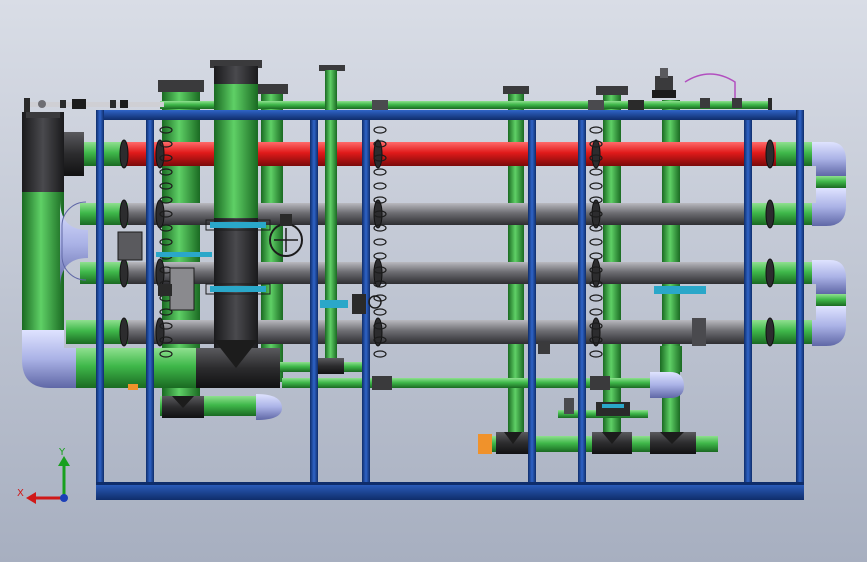 This screenshot has width=867, height=566. I want to click on main-dark-riser, so click(236, 214).